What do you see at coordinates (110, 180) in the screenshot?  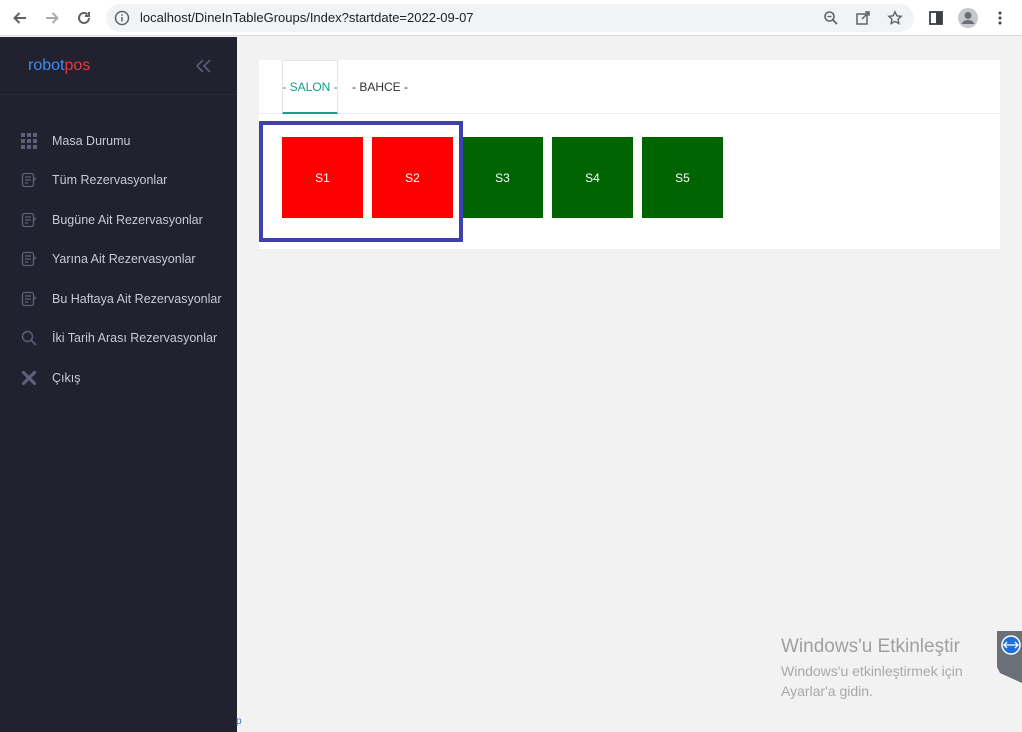 I see `sidebar-item-label: Tüm Rezervasyonlar` at bounding box center [110, 180].